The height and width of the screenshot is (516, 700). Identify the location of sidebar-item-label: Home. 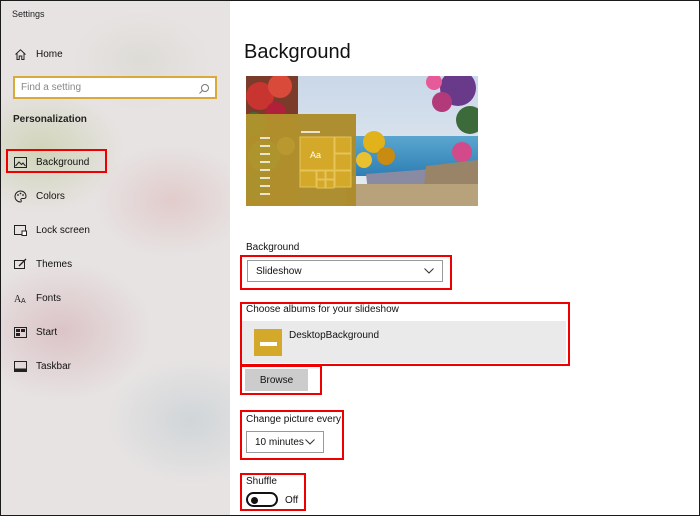
(49, 54).